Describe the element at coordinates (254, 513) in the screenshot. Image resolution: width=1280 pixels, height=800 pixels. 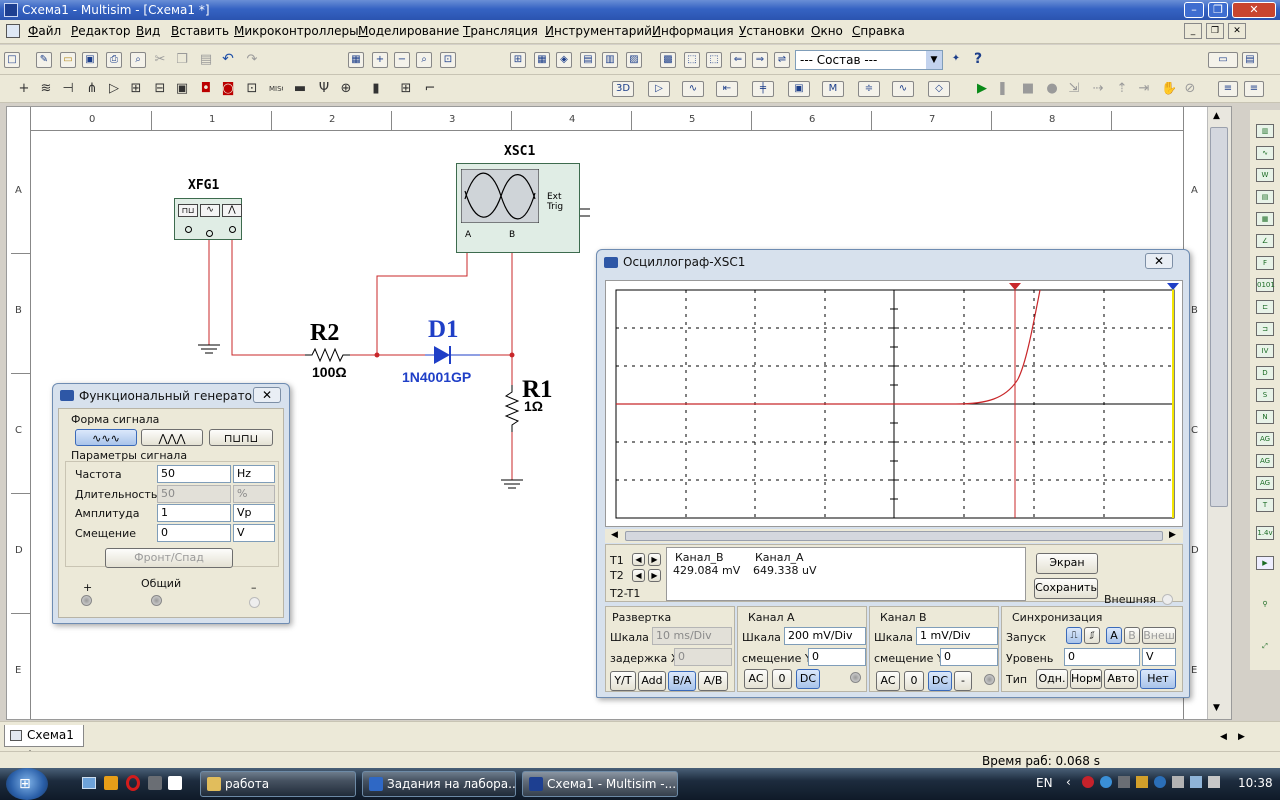
I see `amplitude-unit: Vp` at that location.